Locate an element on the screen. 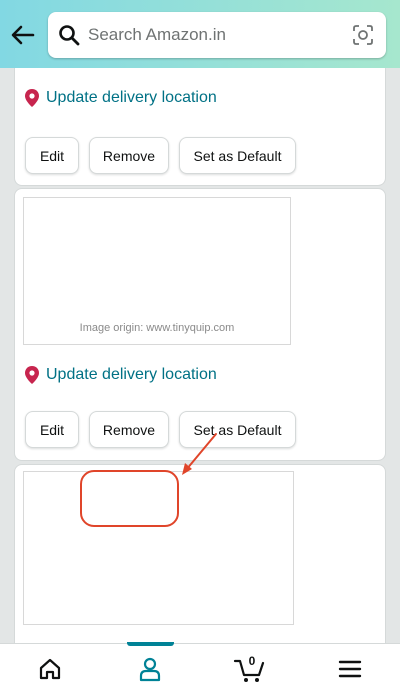 The width and height of the screenshot is (400, 693). bottom-nav: 0 is located at coordinates (200, 667).